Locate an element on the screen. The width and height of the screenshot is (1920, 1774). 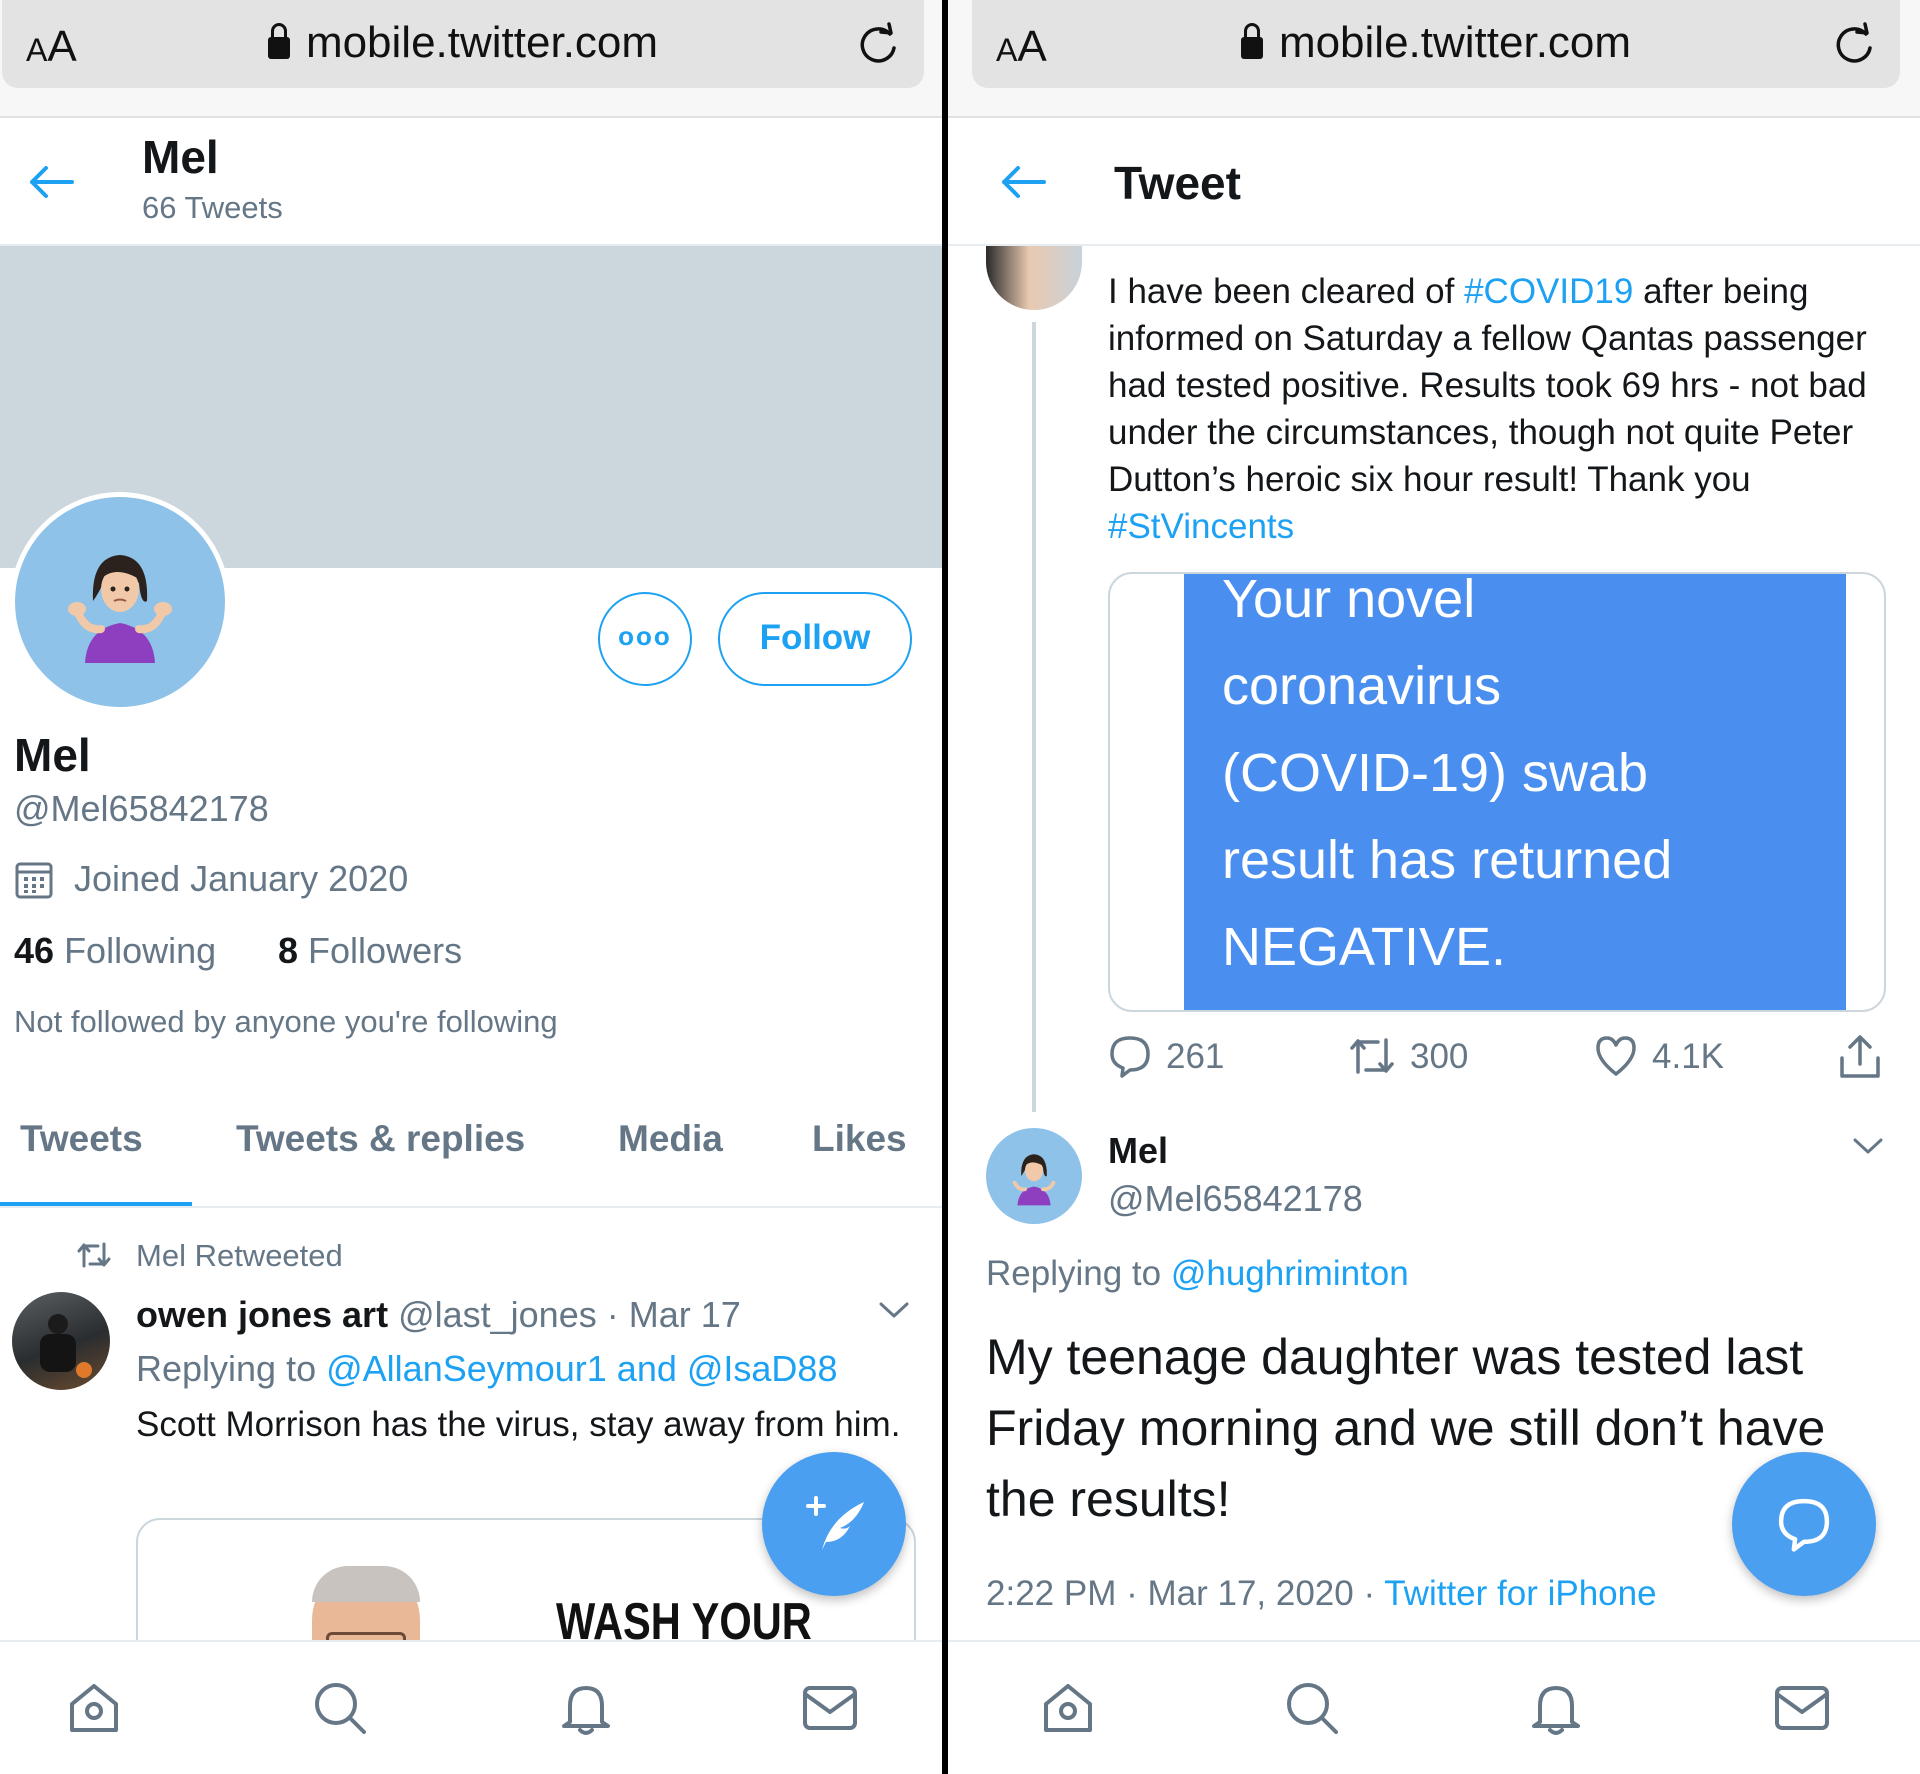
reply-bubble-icon is located at coordinates (1804, 1525).